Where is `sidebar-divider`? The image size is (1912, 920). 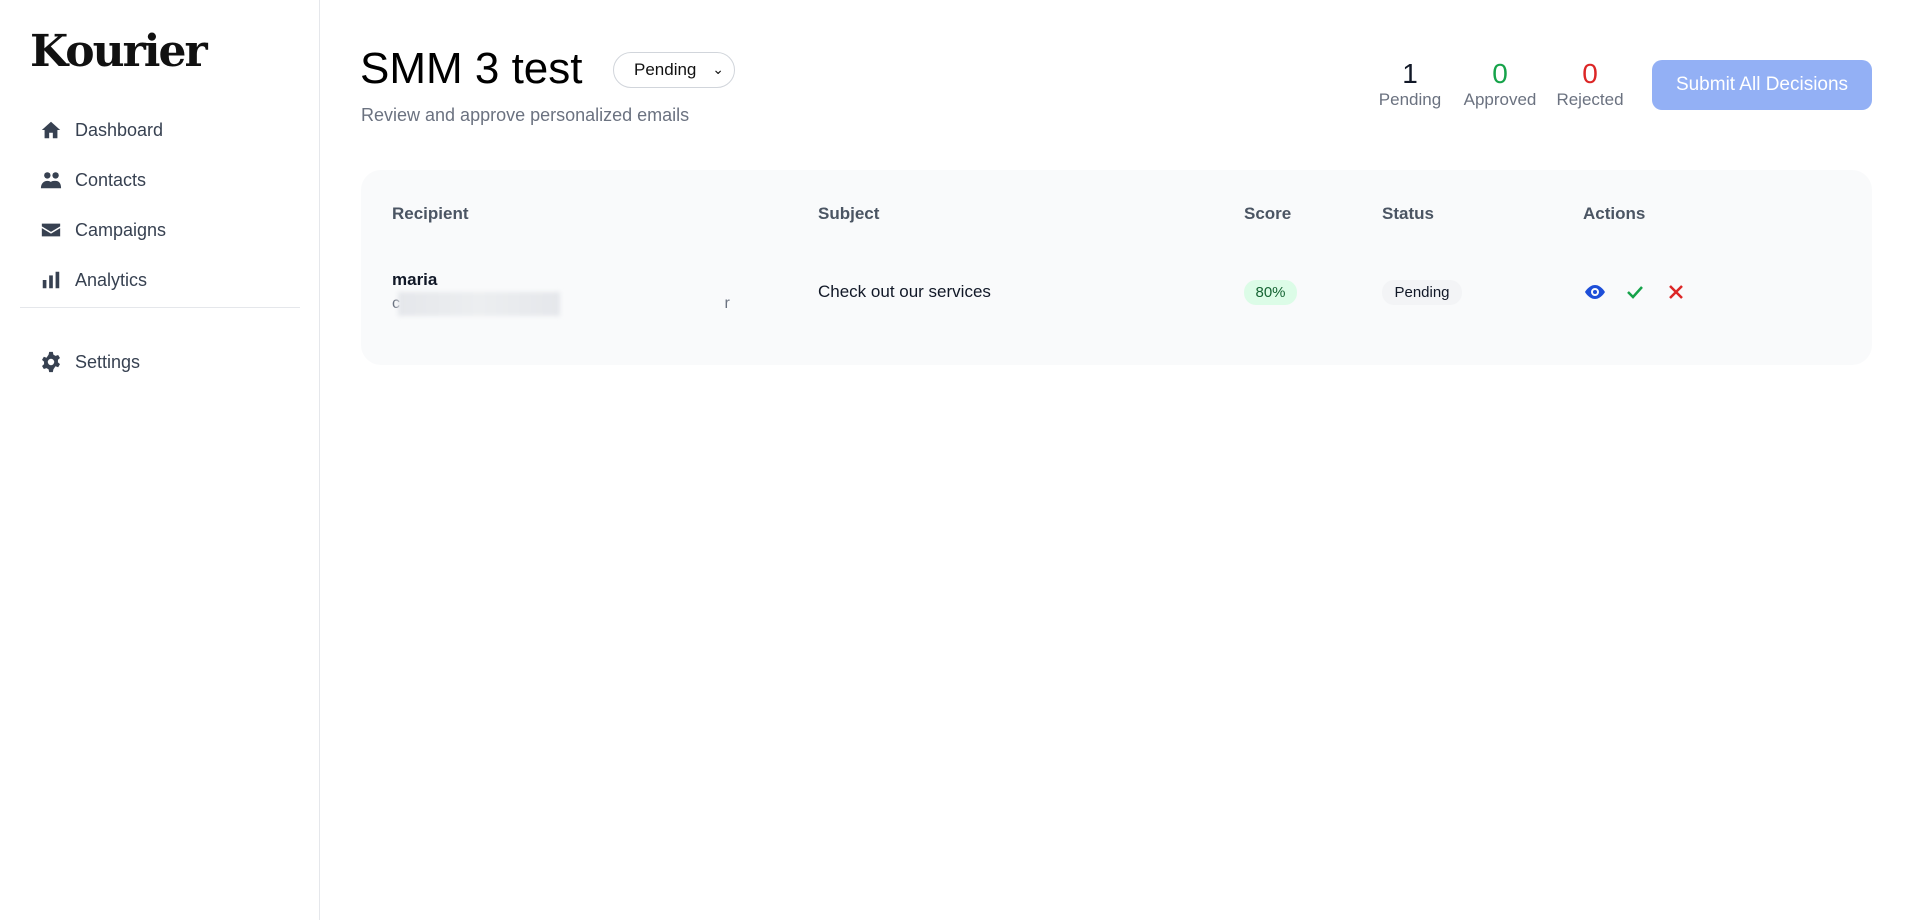
sidebar-divider is located at coordinates (160, 307).